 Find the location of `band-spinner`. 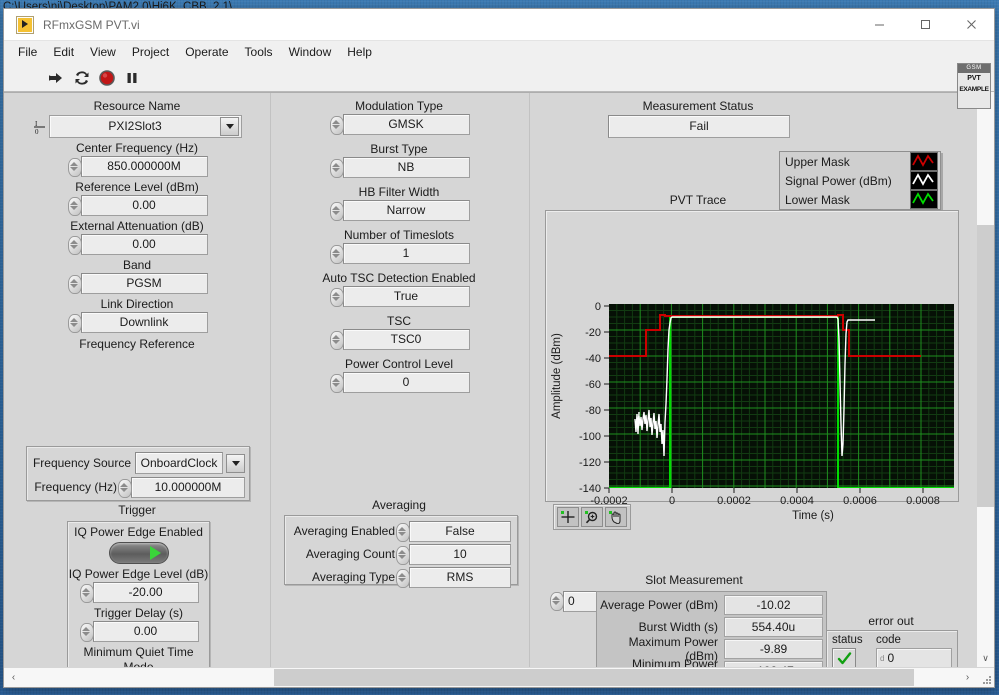

band-spinner is located at coordinates (74, 284).